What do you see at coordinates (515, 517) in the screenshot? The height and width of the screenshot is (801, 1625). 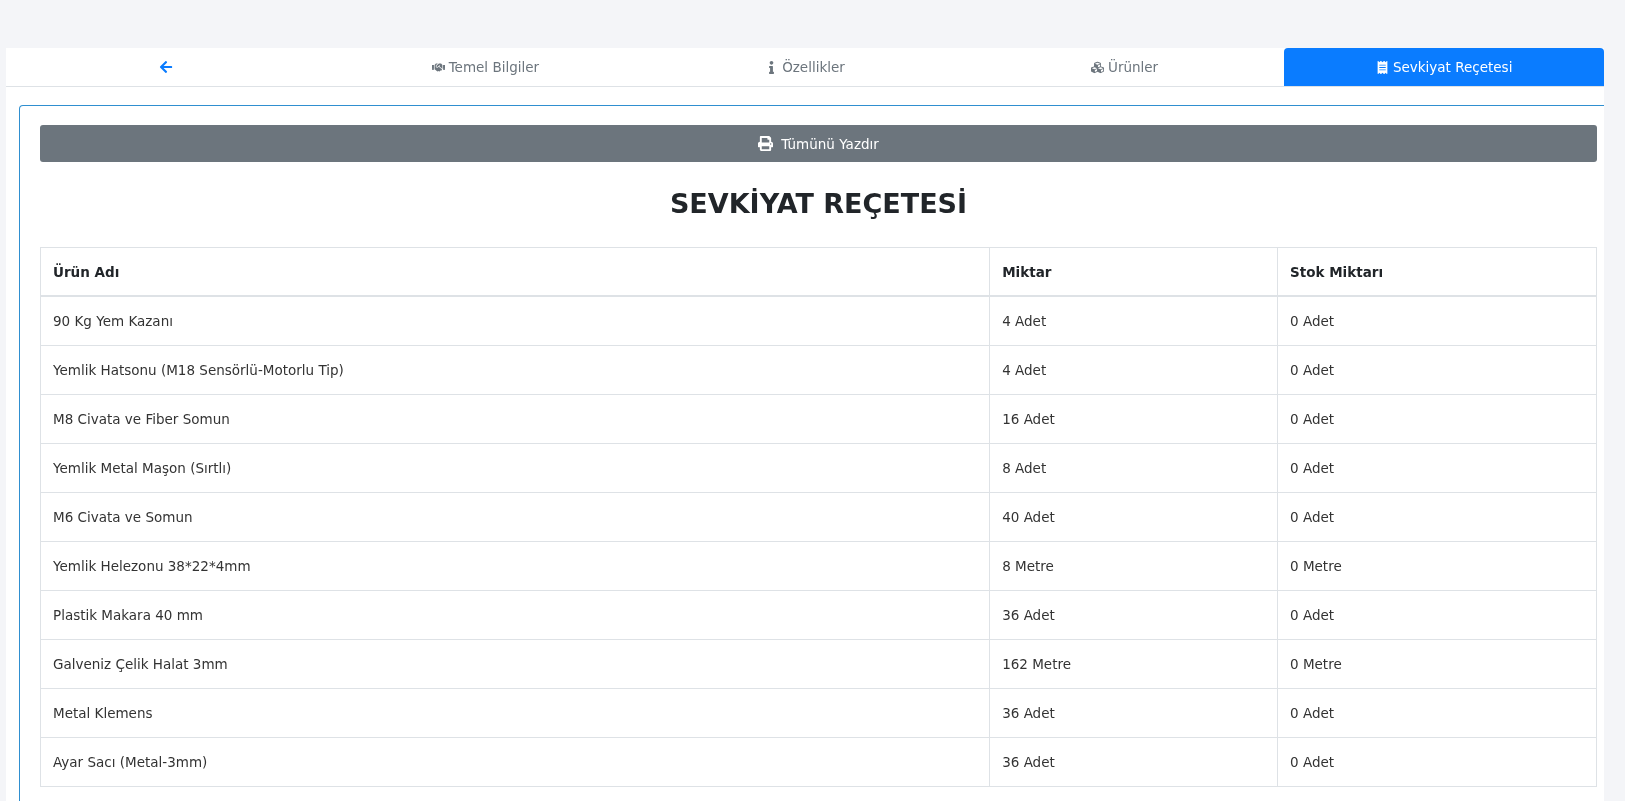 I see `table-cell: M6 Civata ve Somun` at bounding box center [515, 517].